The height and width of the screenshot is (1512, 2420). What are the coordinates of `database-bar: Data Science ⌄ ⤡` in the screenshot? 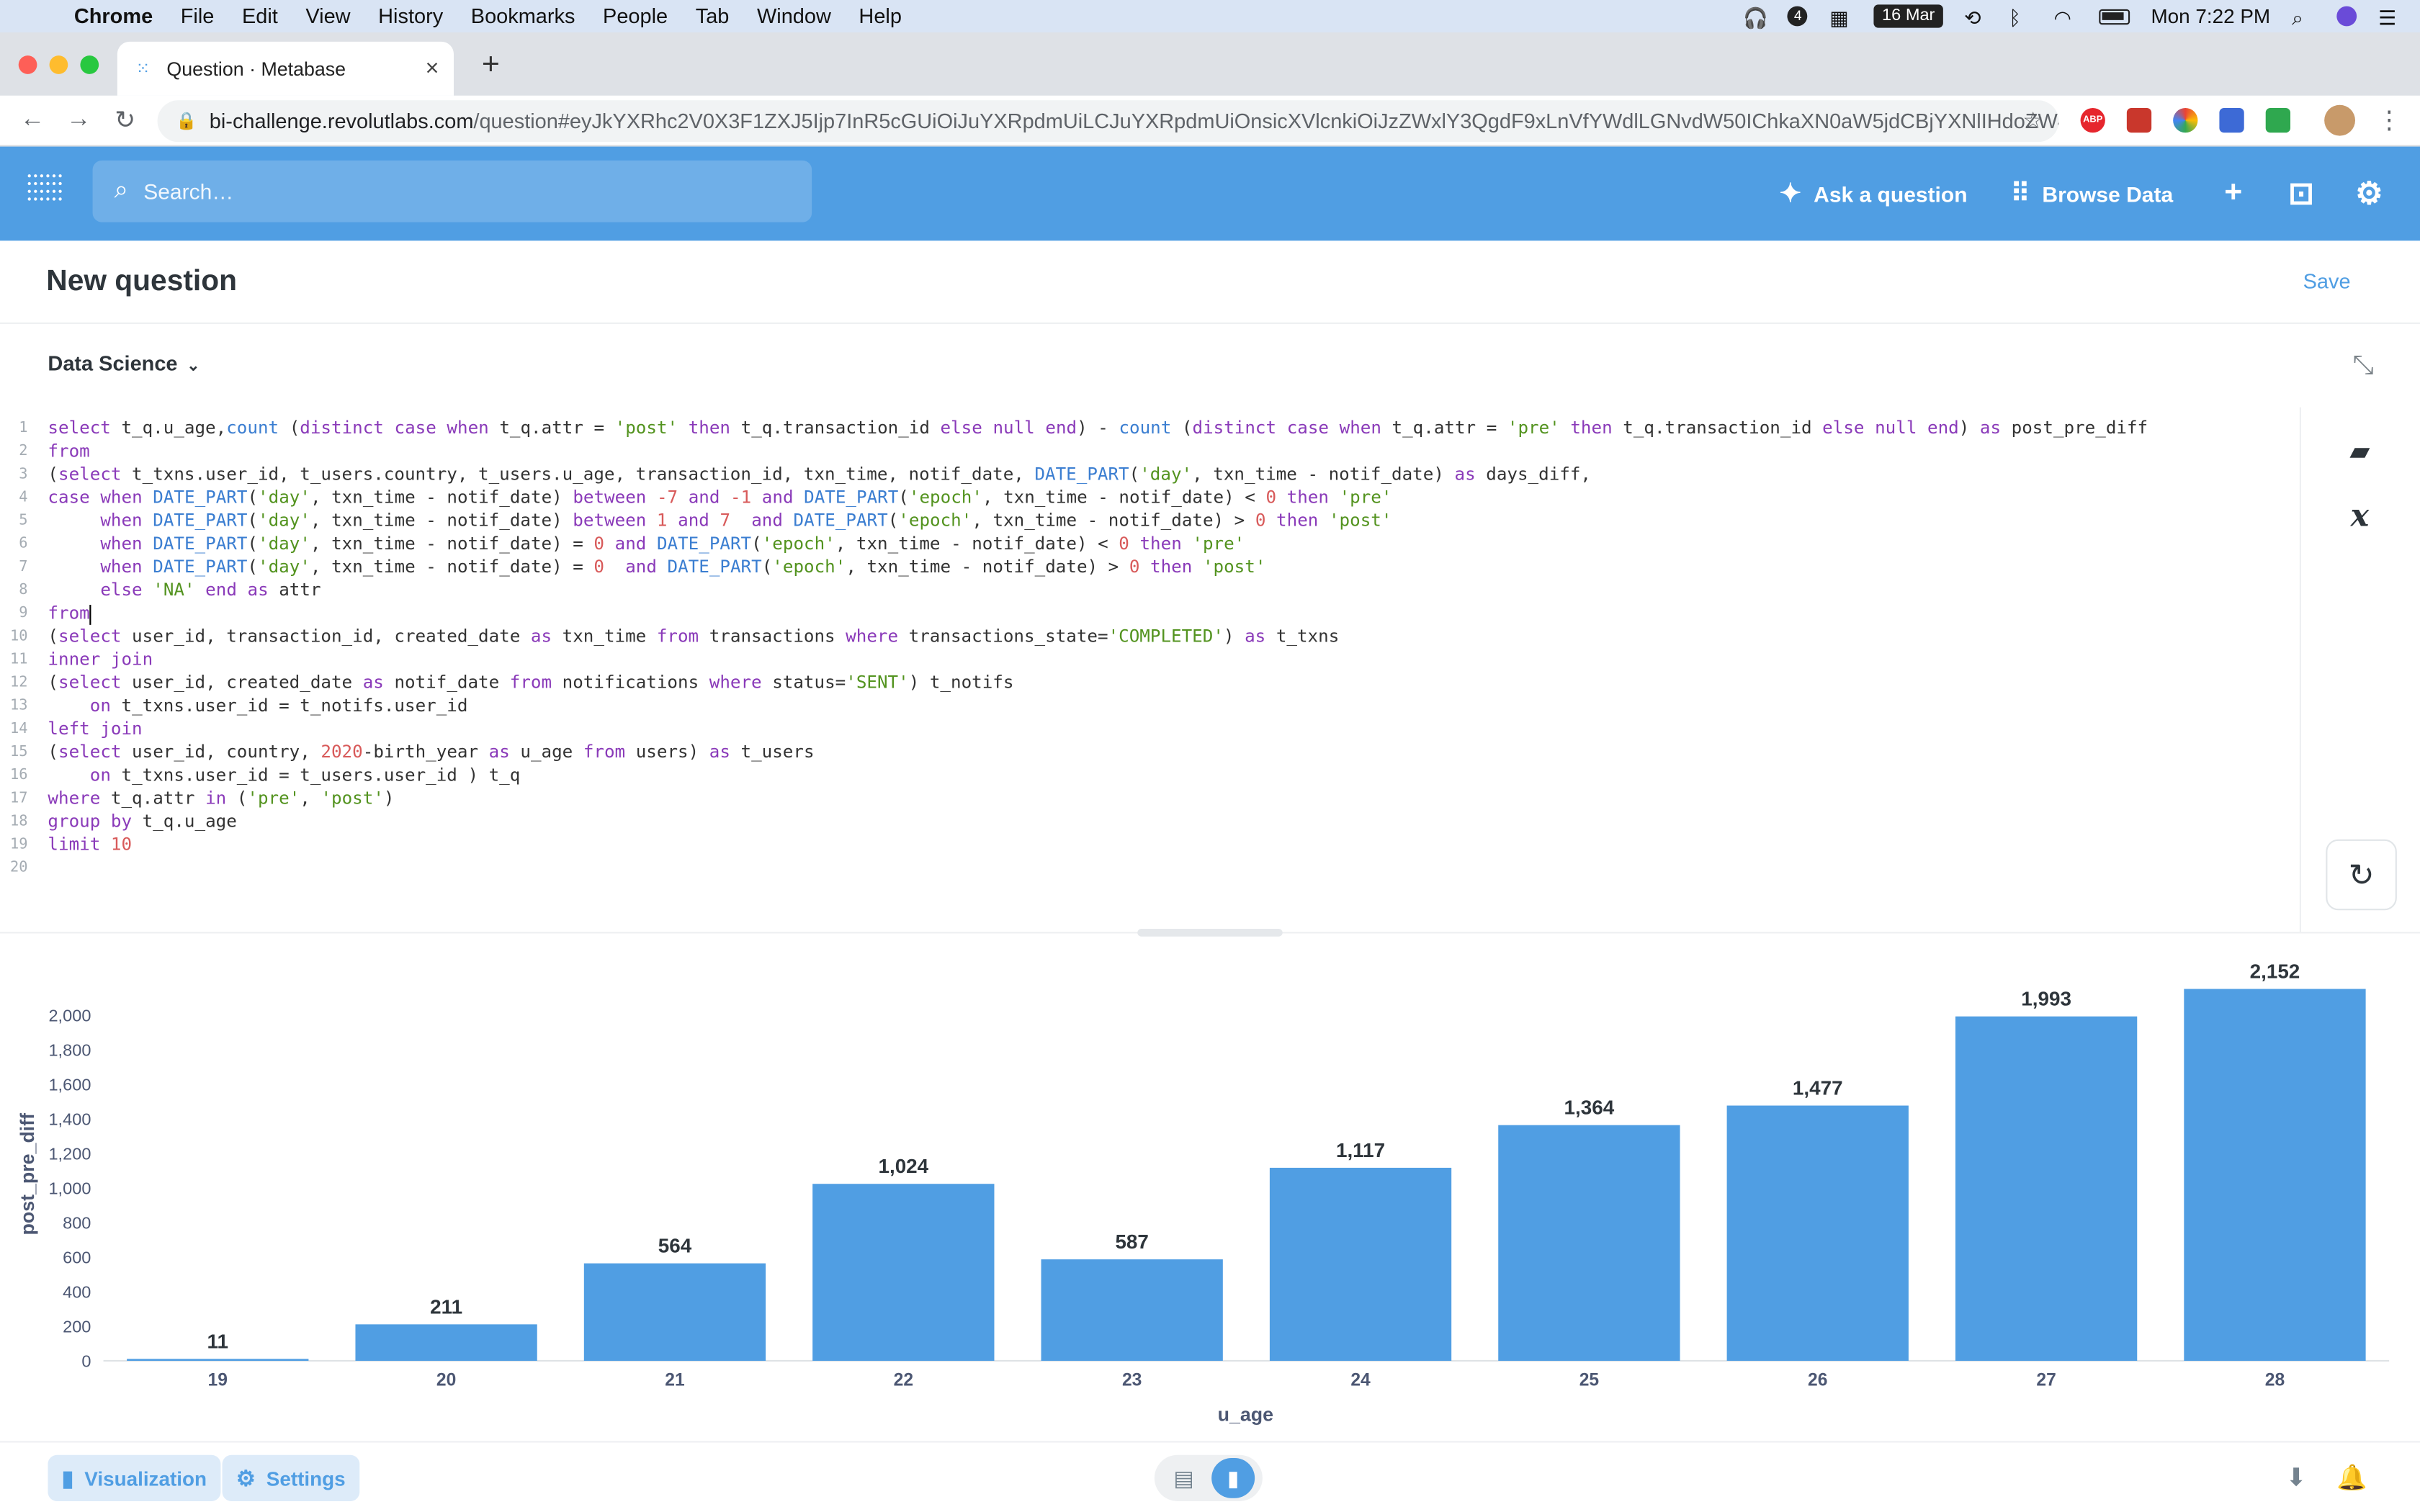 It's located at (1210, 366).